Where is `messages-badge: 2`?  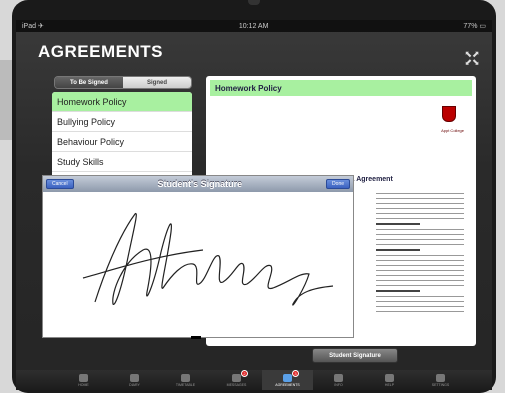 messages-badge: 2 is located at coordinates (244, 373).